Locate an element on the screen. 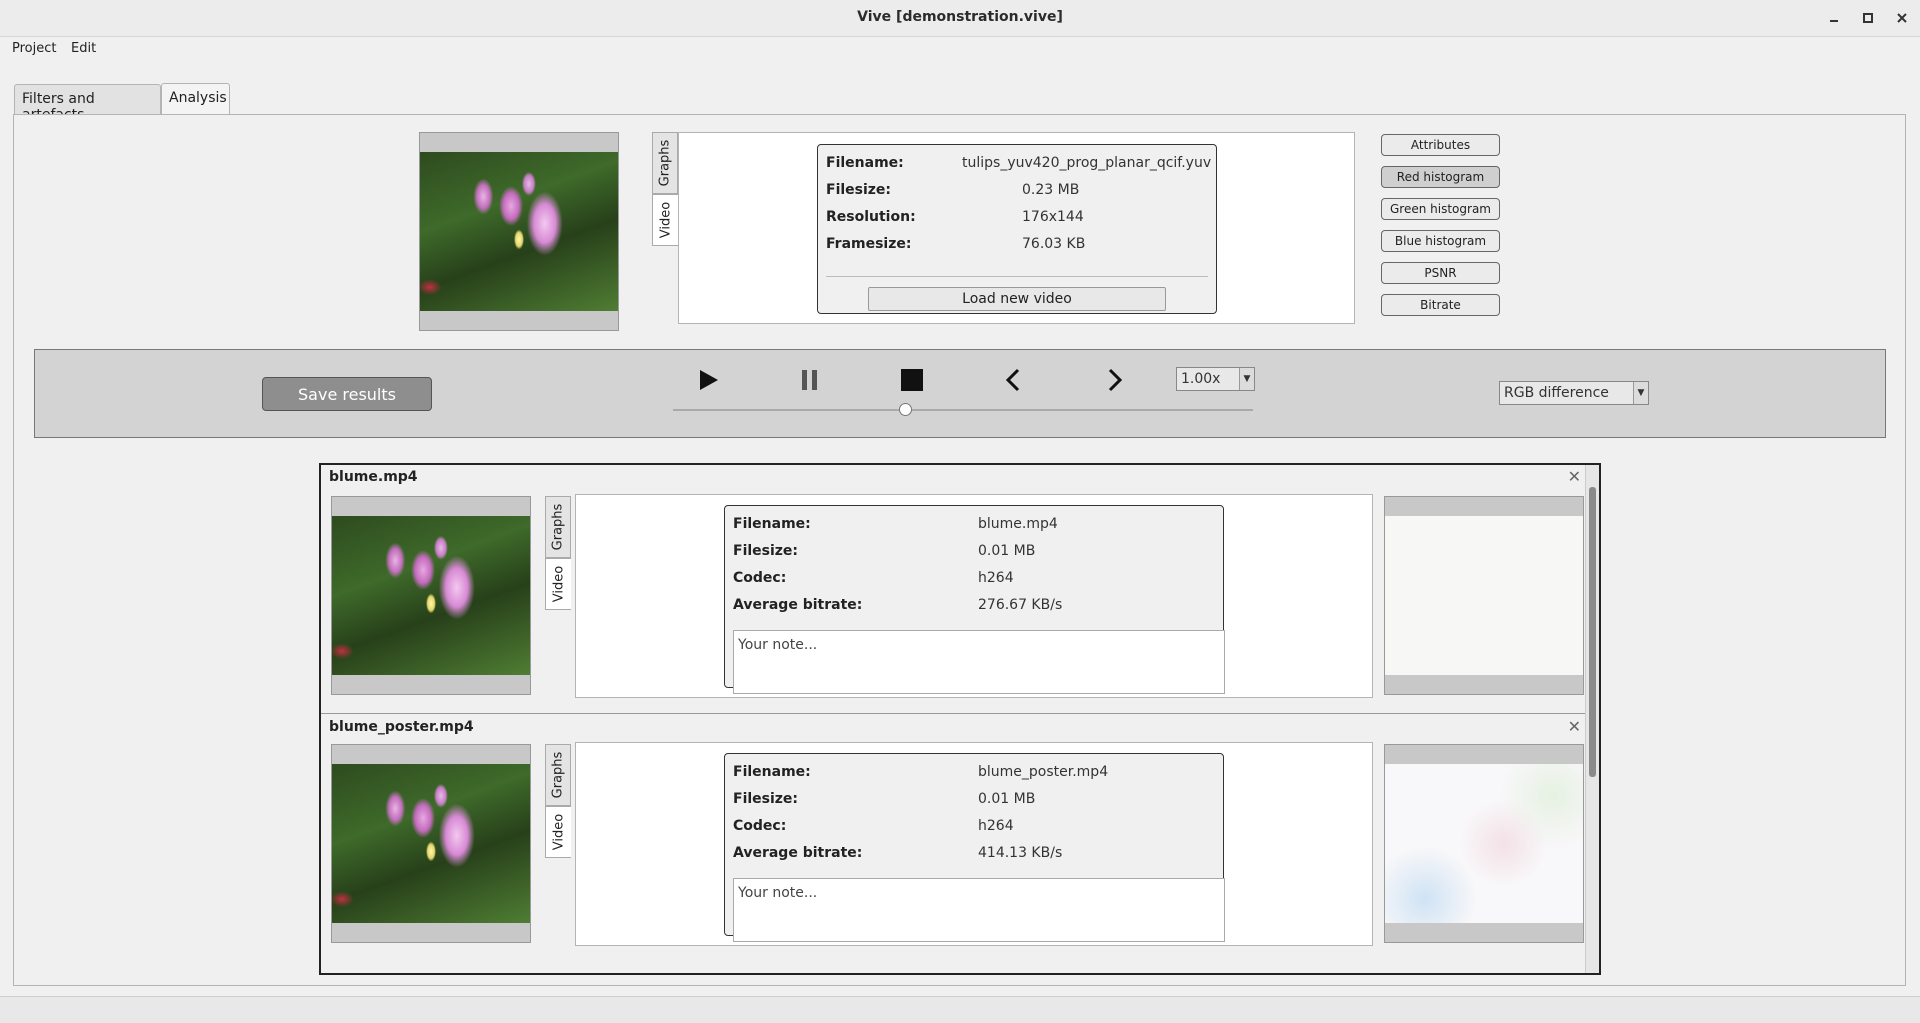 This screenshot has height=1023, width=1920. stop-icon is located at coordinates (912, 380).